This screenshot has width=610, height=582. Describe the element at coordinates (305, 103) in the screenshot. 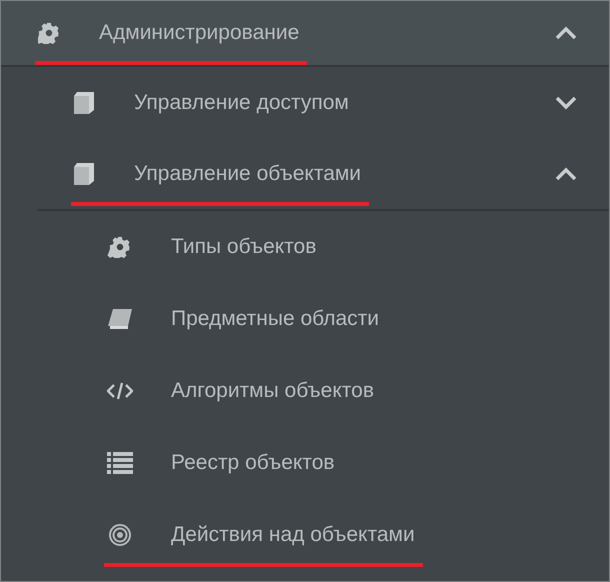

I see `menu-item: Управление доступом` at that location.